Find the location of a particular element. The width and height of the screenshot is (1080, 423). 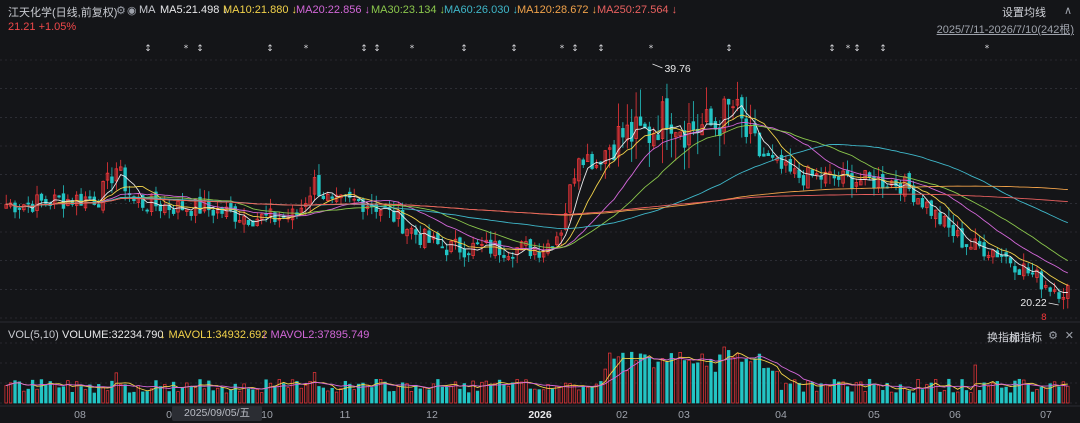

event-marker-18: ↕ is located at coordinates (883, 49).